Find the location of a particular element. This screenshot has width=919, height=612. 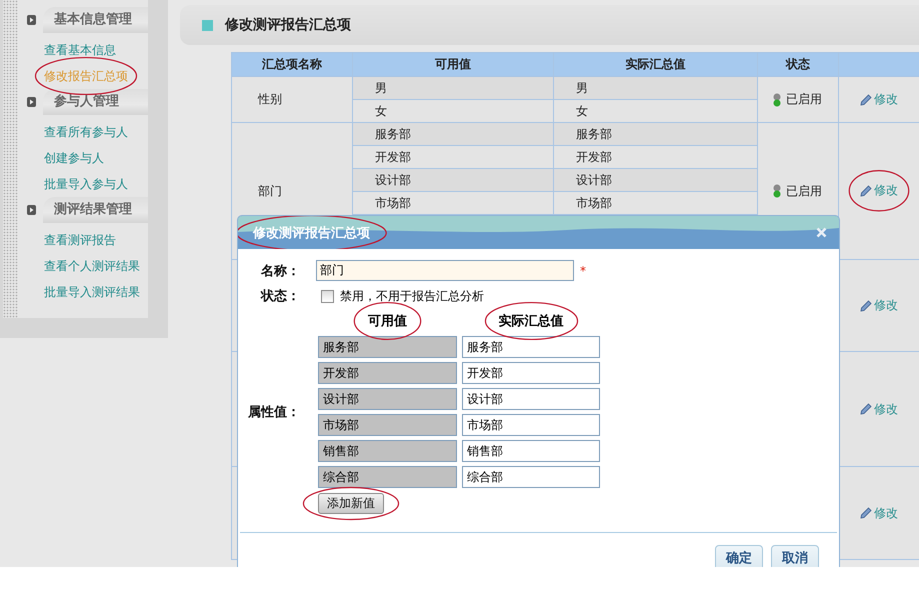

field-label: 名称： is located at coordinates (280, 271).